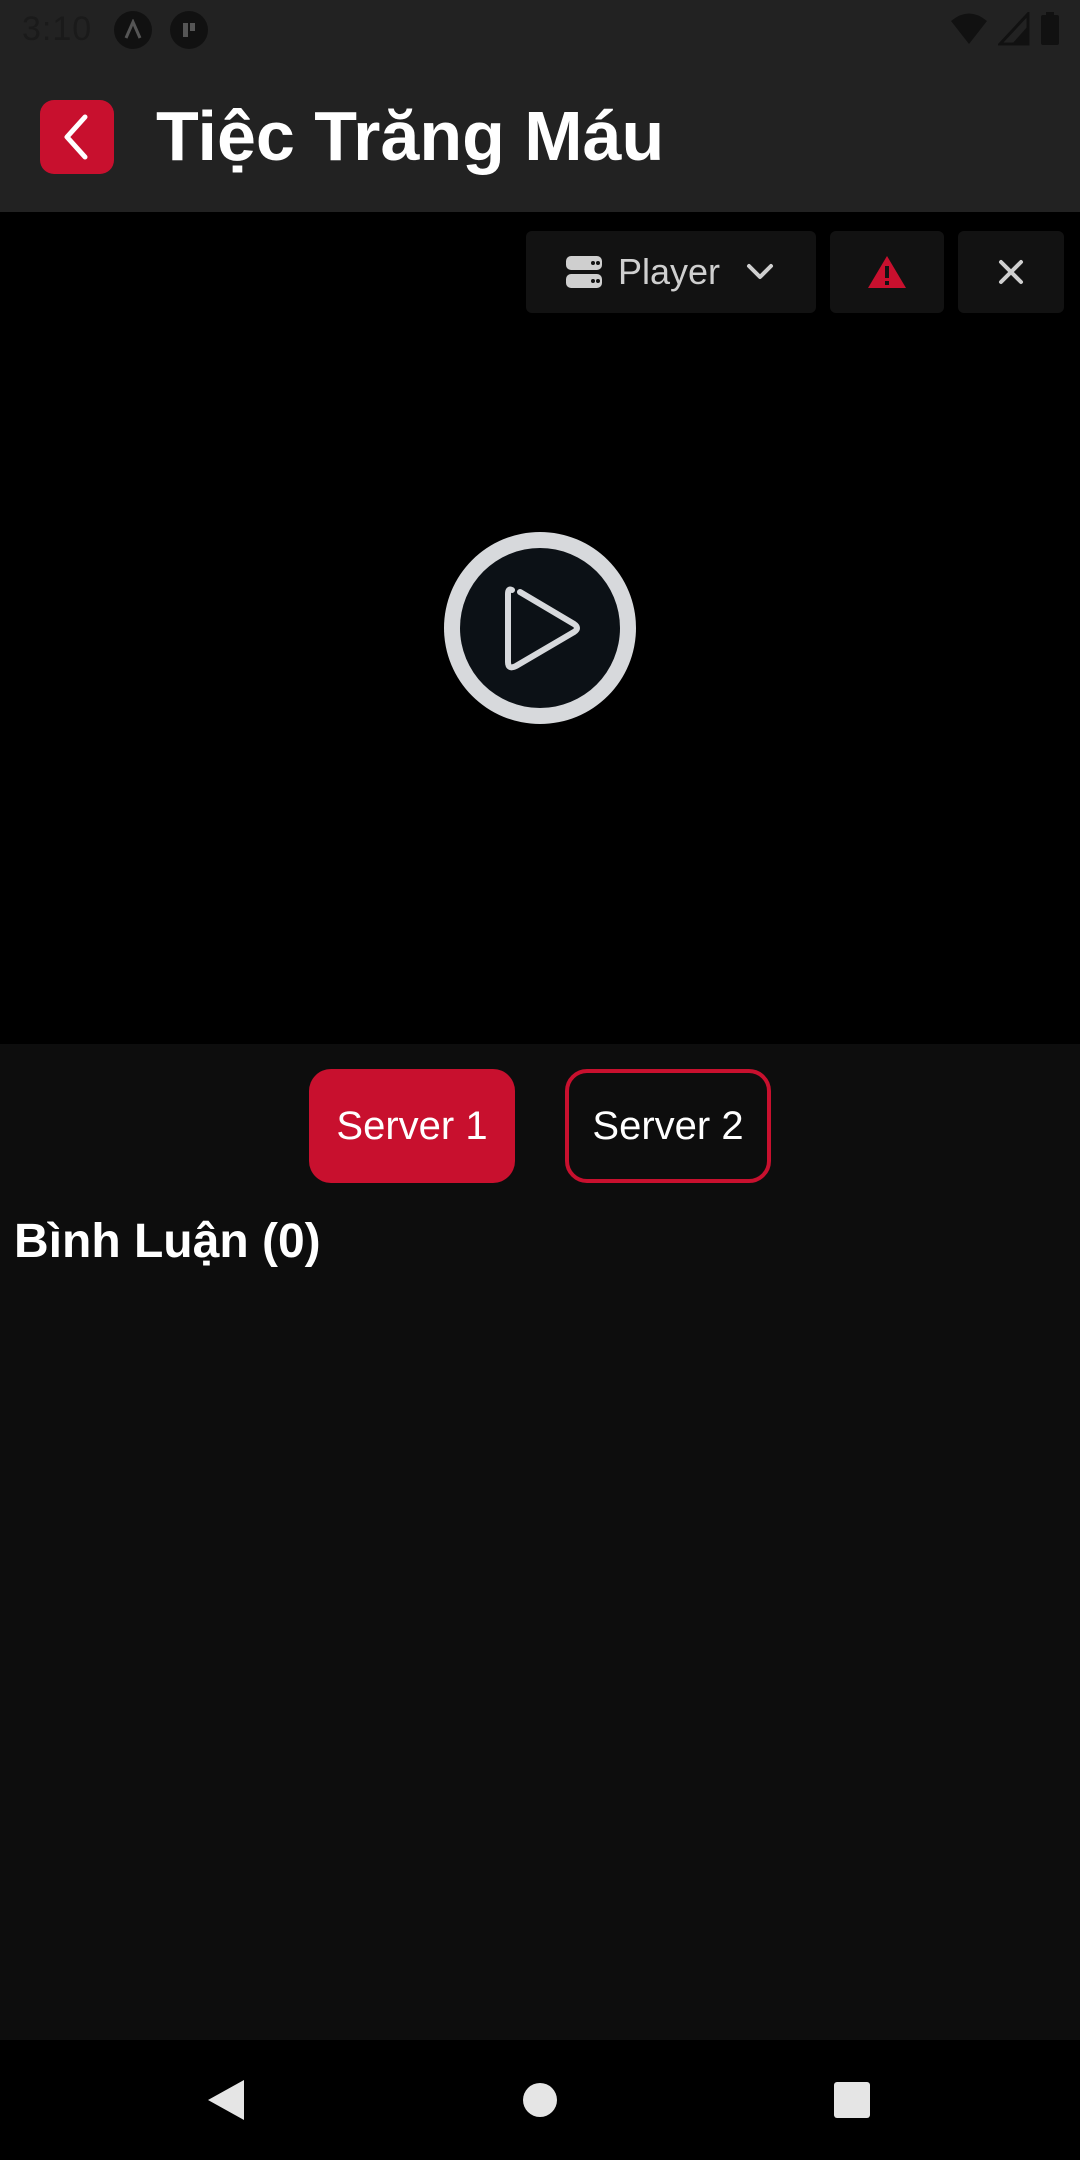 Image resolution: width=1080 pixels, height=2160 pixels. Describe the element at coordinates (167, 1241) in the screenshot. I see `comments-heading: Bình Luận (0)` at that location.